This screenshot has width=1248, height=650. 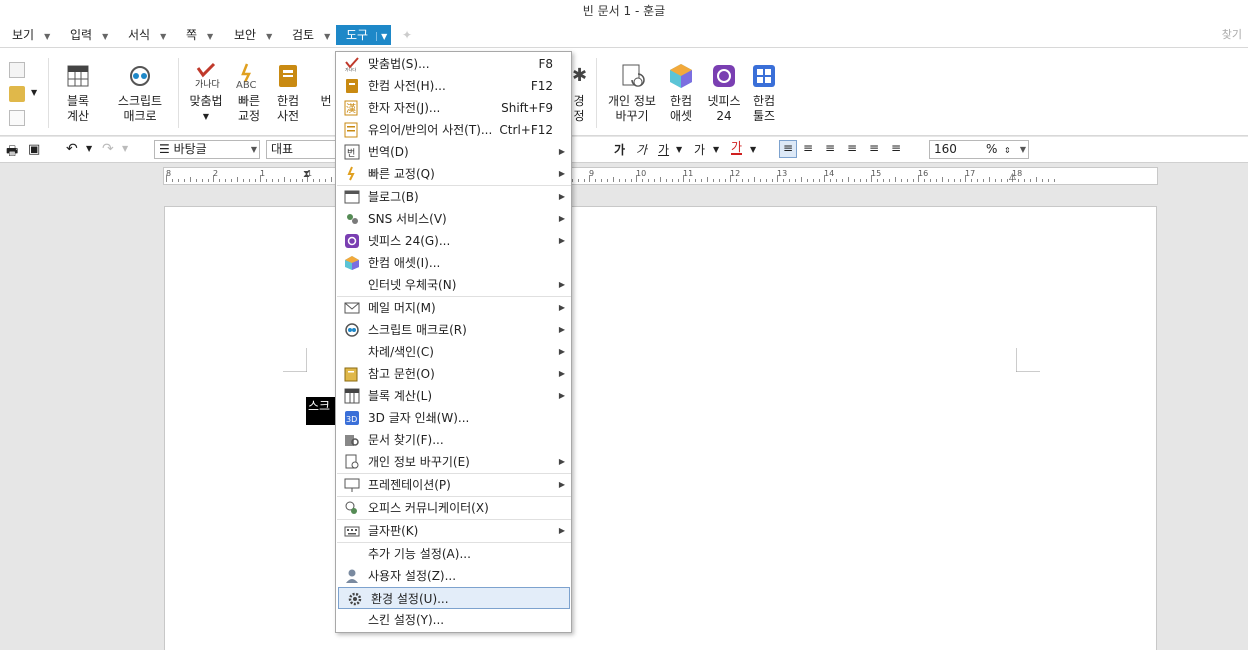 I want to click on bold-button: 가, so click(x=619, y=149).